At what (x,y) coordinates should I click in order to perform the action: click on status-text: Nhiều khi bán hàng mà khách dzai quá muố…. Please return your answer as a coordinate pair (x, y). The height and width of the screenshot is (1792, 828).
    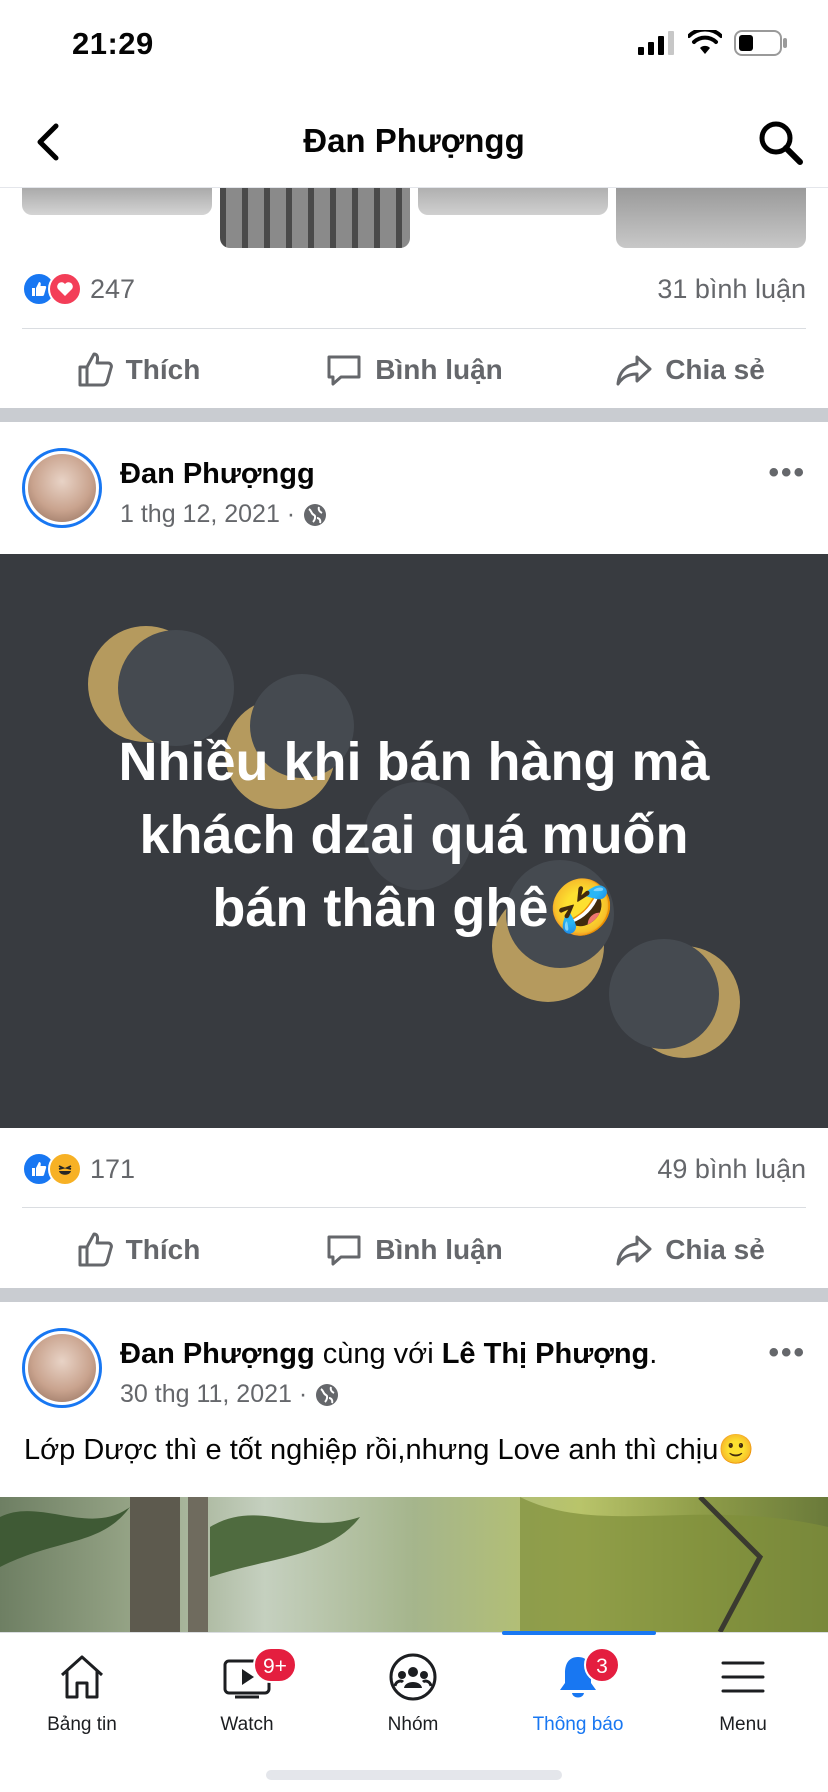
    Looking at the image, I should click on (414, 835).